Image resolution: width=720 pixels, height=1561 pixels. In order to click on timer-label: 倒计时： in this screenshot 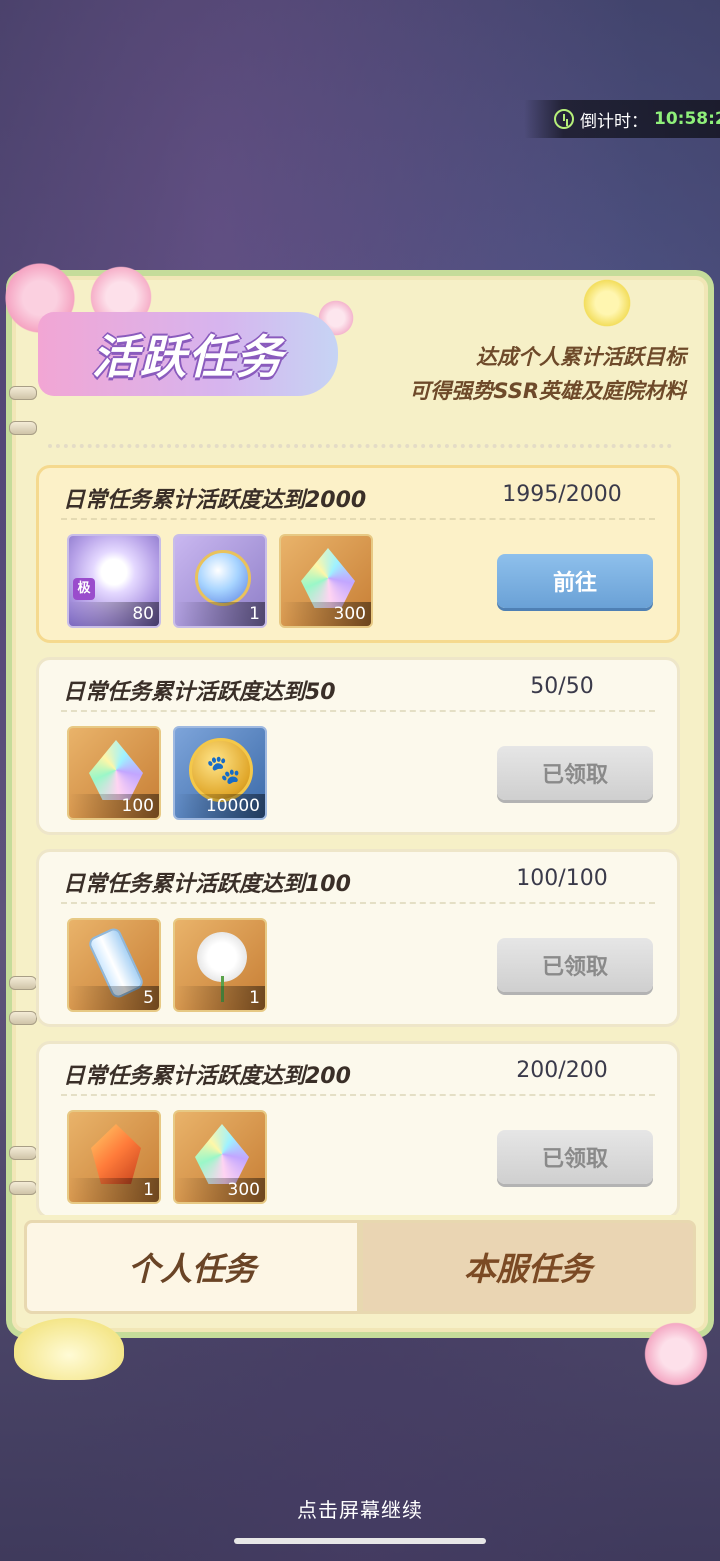, I will do `click(614, 121)`.